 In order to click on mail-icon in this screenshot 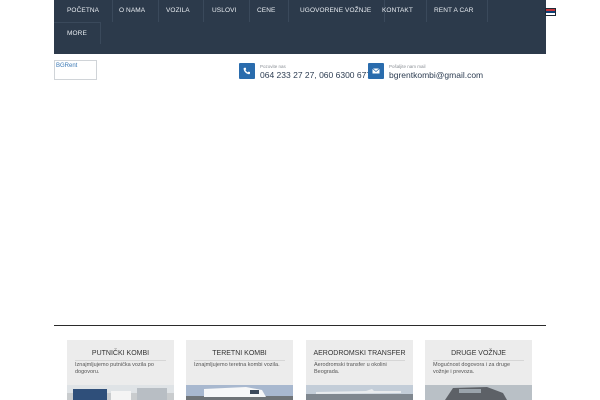, I will do `click(376, 71)`.